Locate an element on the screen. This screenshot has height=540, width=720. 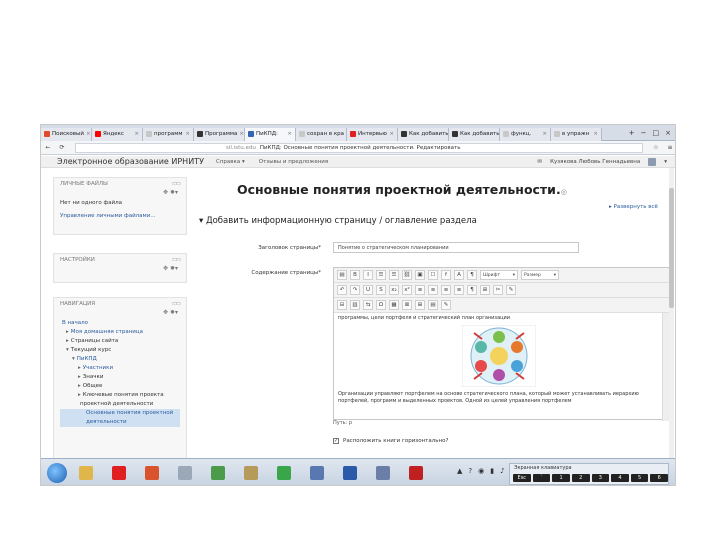
browser-tab: функц. × is located at coordinates (525, 134).